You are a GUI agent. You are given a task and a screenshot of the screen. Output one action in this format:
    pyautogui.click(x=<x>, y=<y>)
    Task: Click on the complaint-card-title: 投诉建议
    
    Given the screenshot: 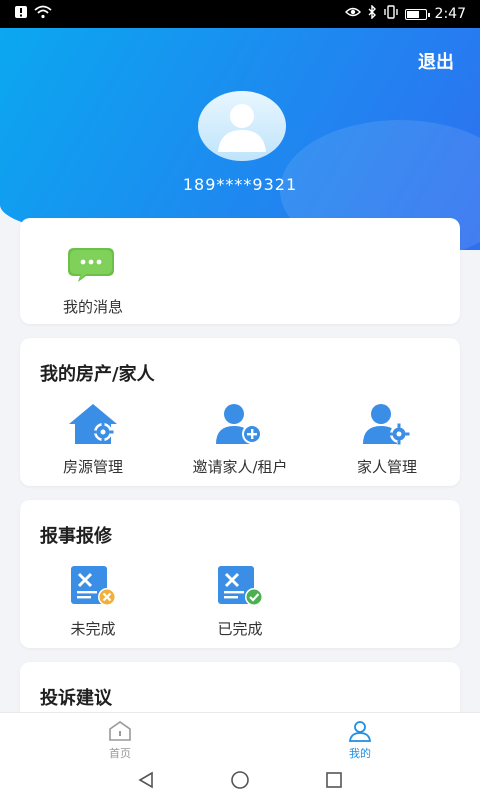 What is the action you would take?
    pyautogui.click(x=76, y=698)
    